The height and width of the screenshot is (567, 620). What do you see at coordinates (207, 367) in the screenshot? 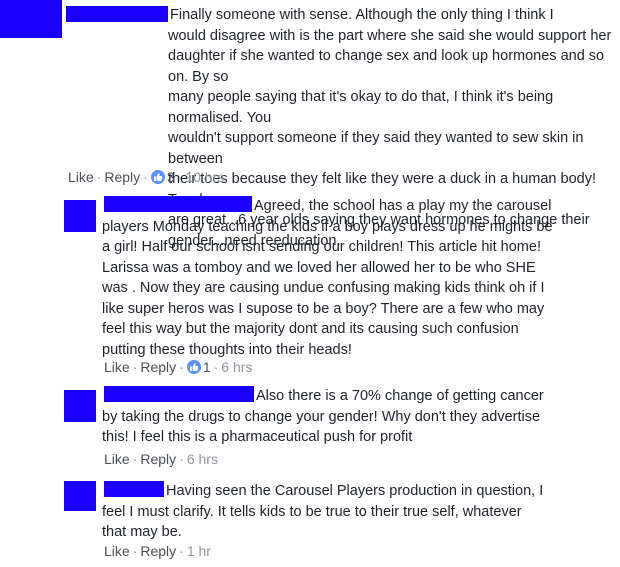
I see `reaction-count: 1` at bounding box center [207, 367].